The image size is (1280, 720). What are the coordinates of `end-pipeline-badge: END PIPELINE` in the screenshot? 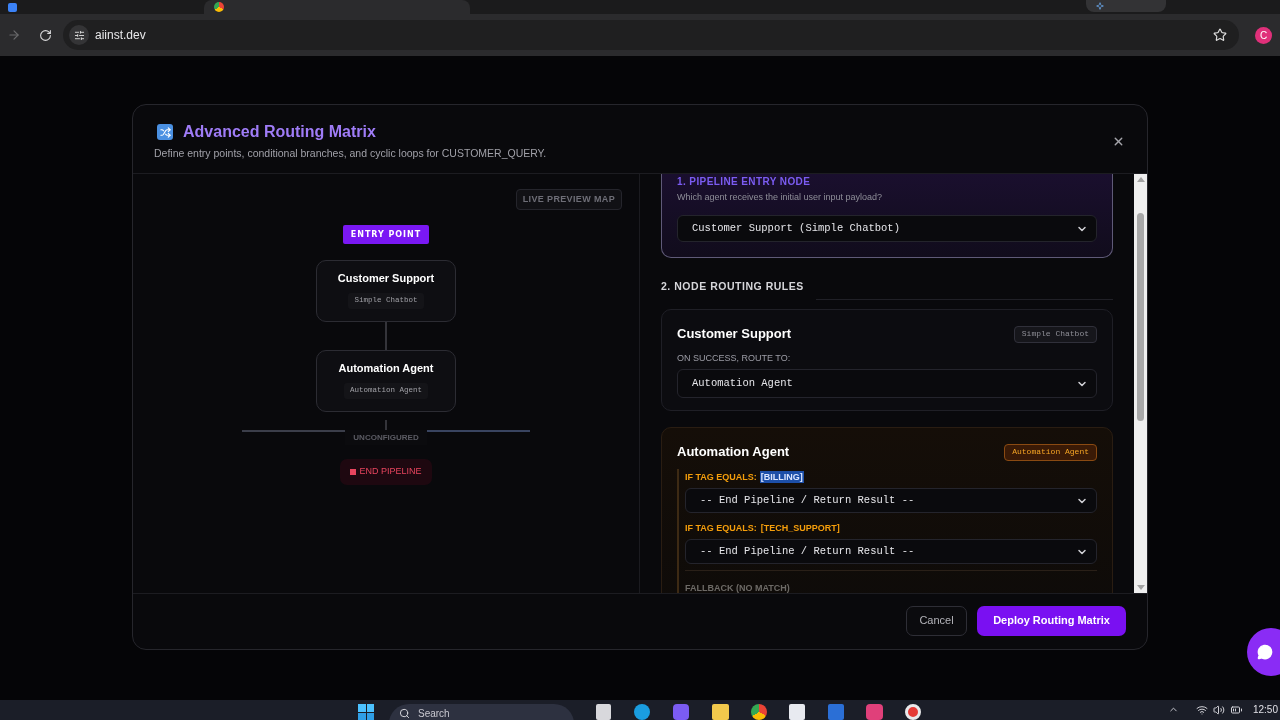 It's located at (386, 472).